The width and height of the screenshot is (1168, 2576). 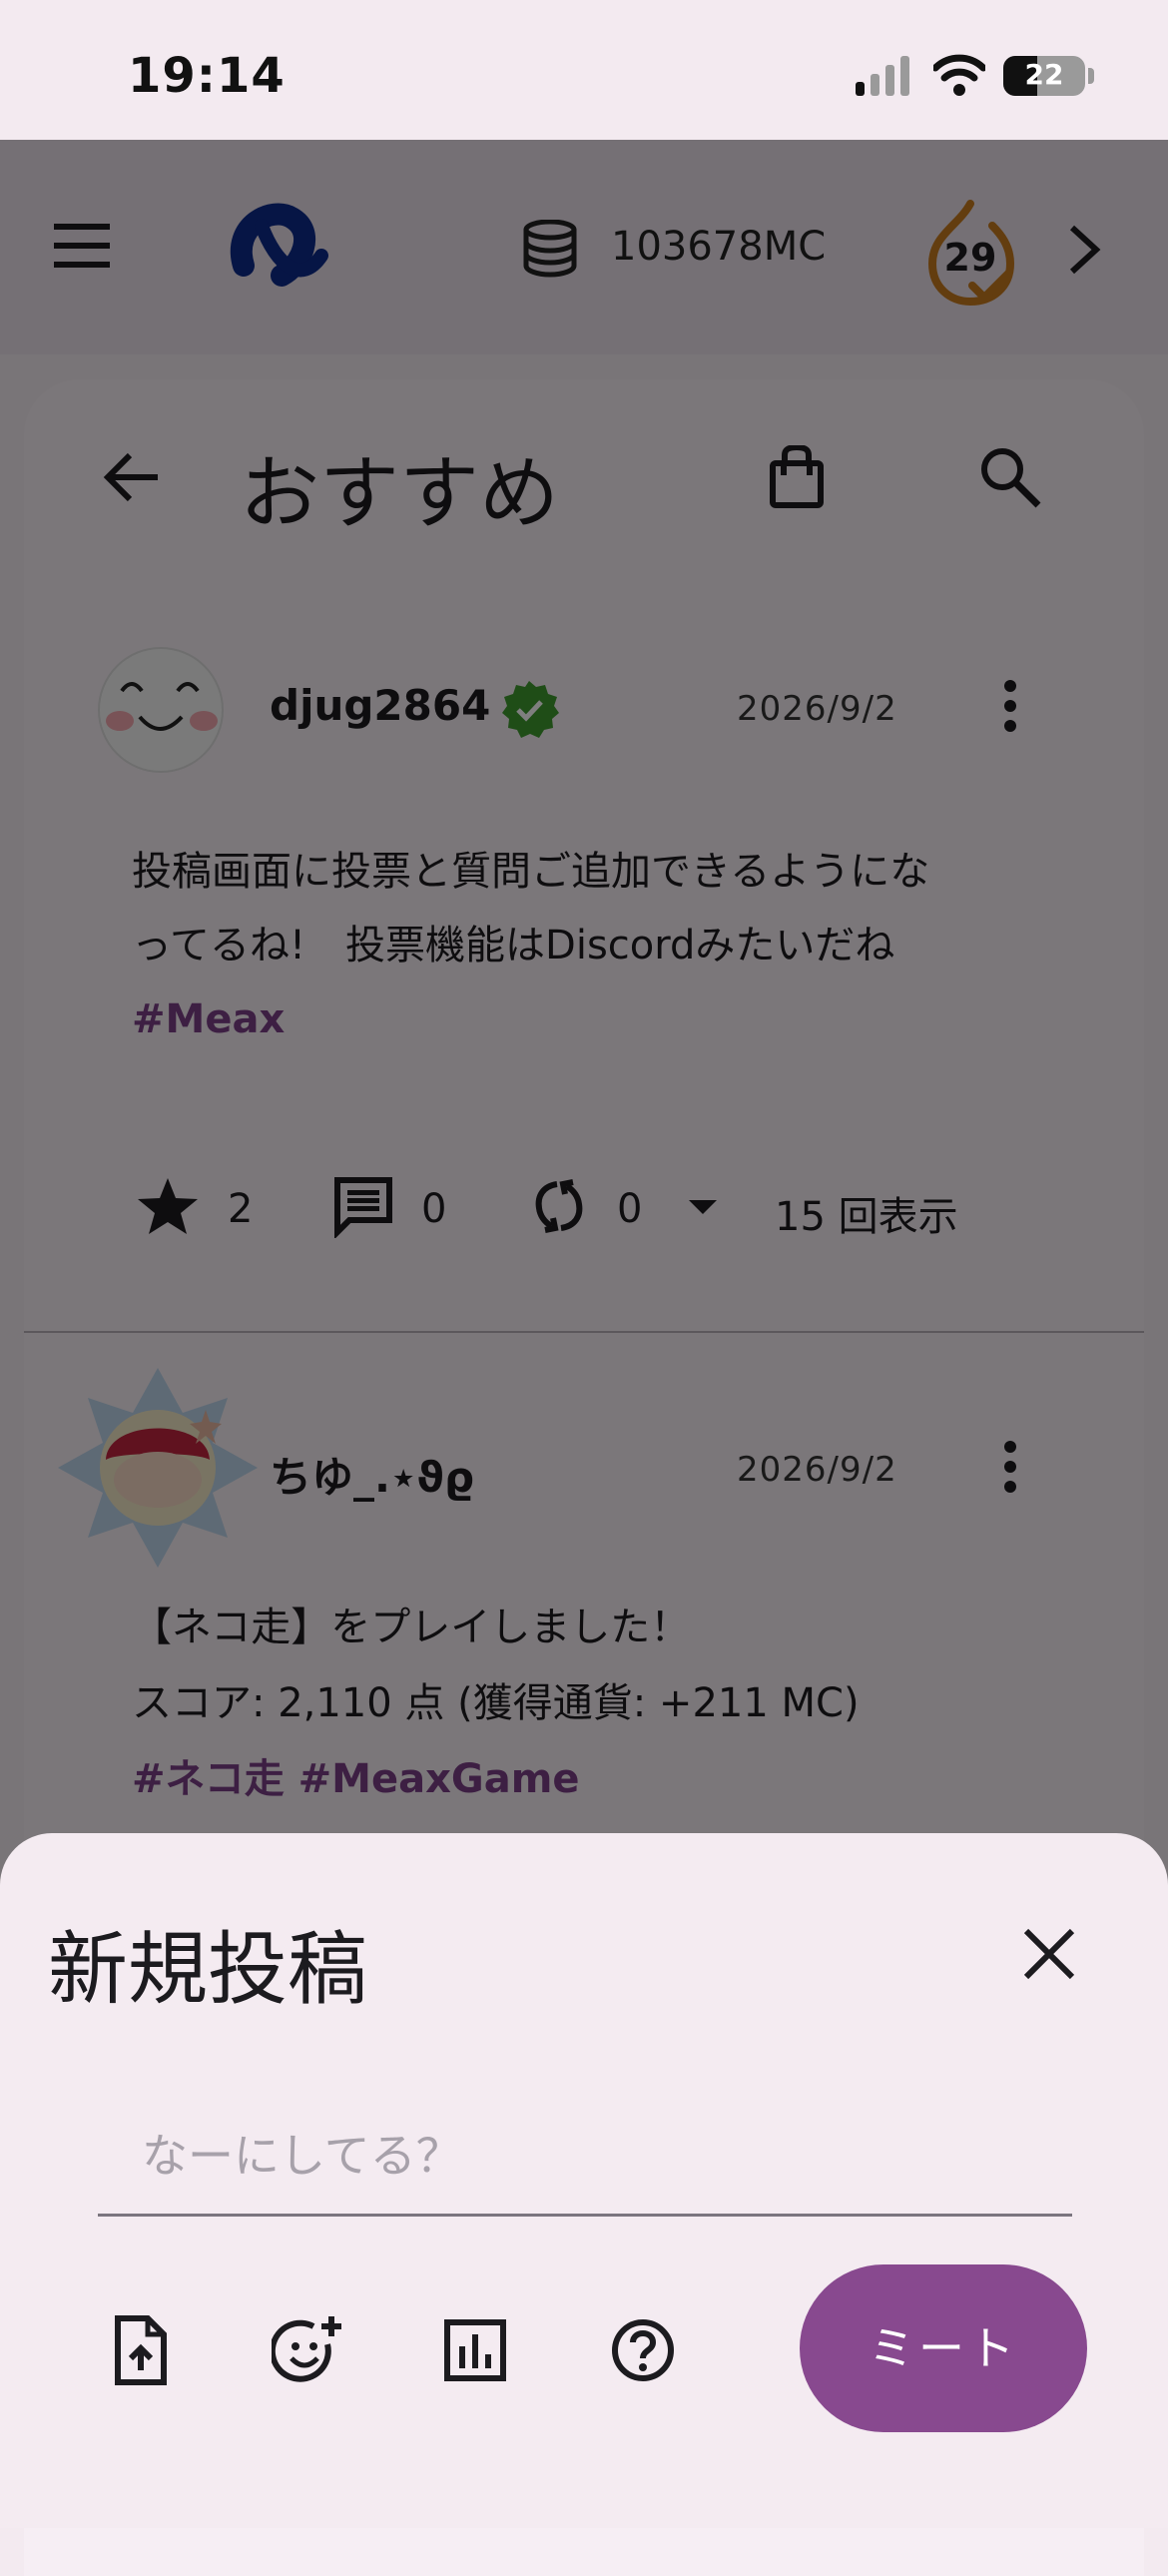 What do you see at coordinates (207, 1970) in the screenshot?
I see `sheet-title: 新規投稿` at bounding box center [207, 1970].